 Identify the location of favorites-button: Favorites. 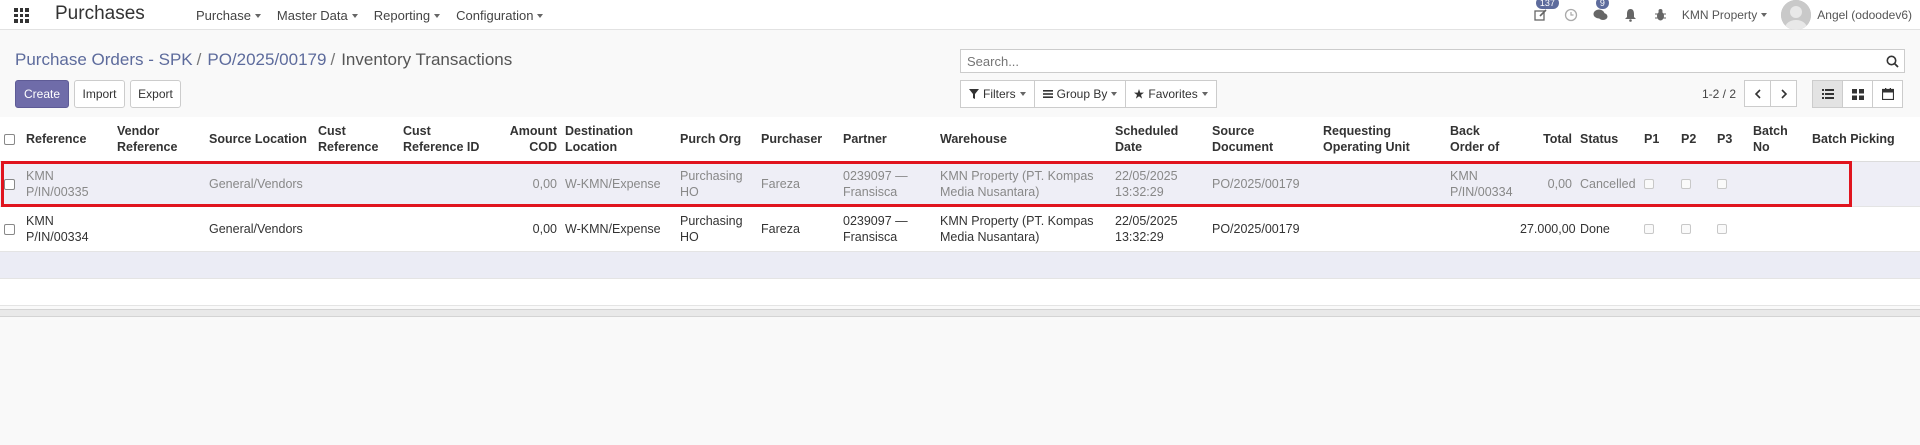
(1171, 94).